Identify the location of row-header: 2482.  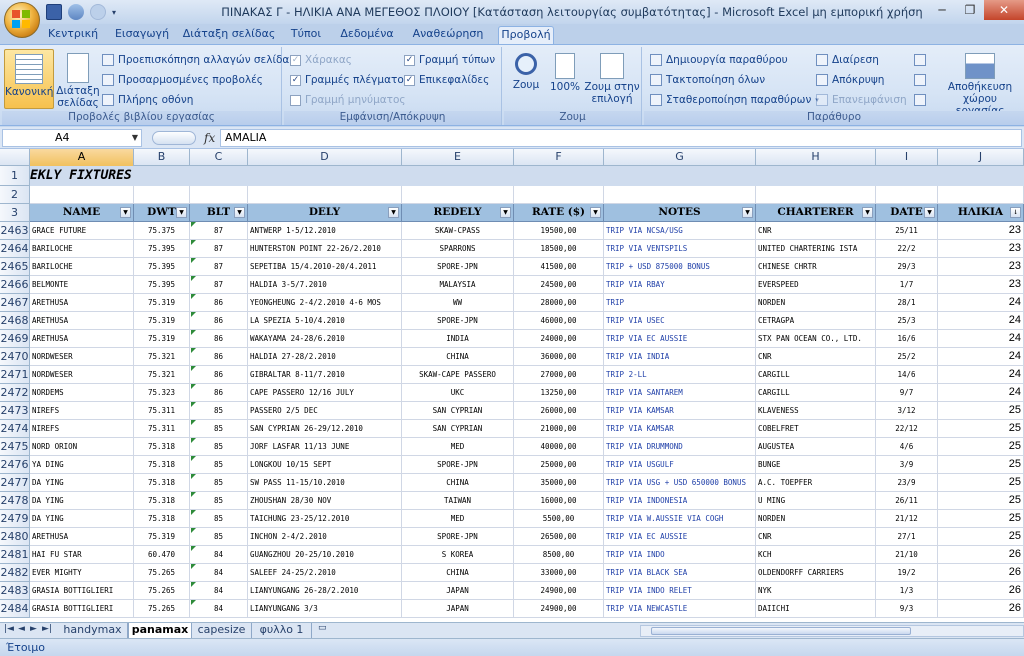
(15, 573).